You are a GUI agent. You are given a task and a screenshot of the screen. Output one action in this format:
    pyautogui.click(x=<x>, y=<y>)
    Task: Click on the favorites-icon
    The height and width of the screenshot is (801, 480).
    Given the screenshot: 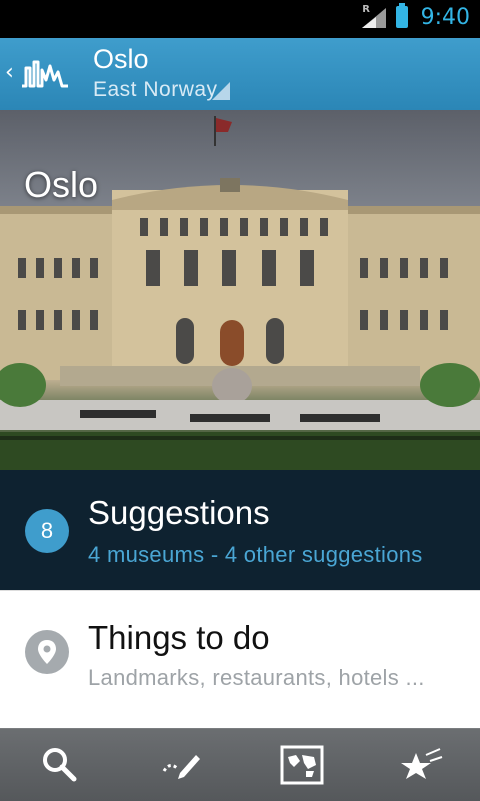 What is the action you would take?
    pyautogui.click(x=422, y=763)
    